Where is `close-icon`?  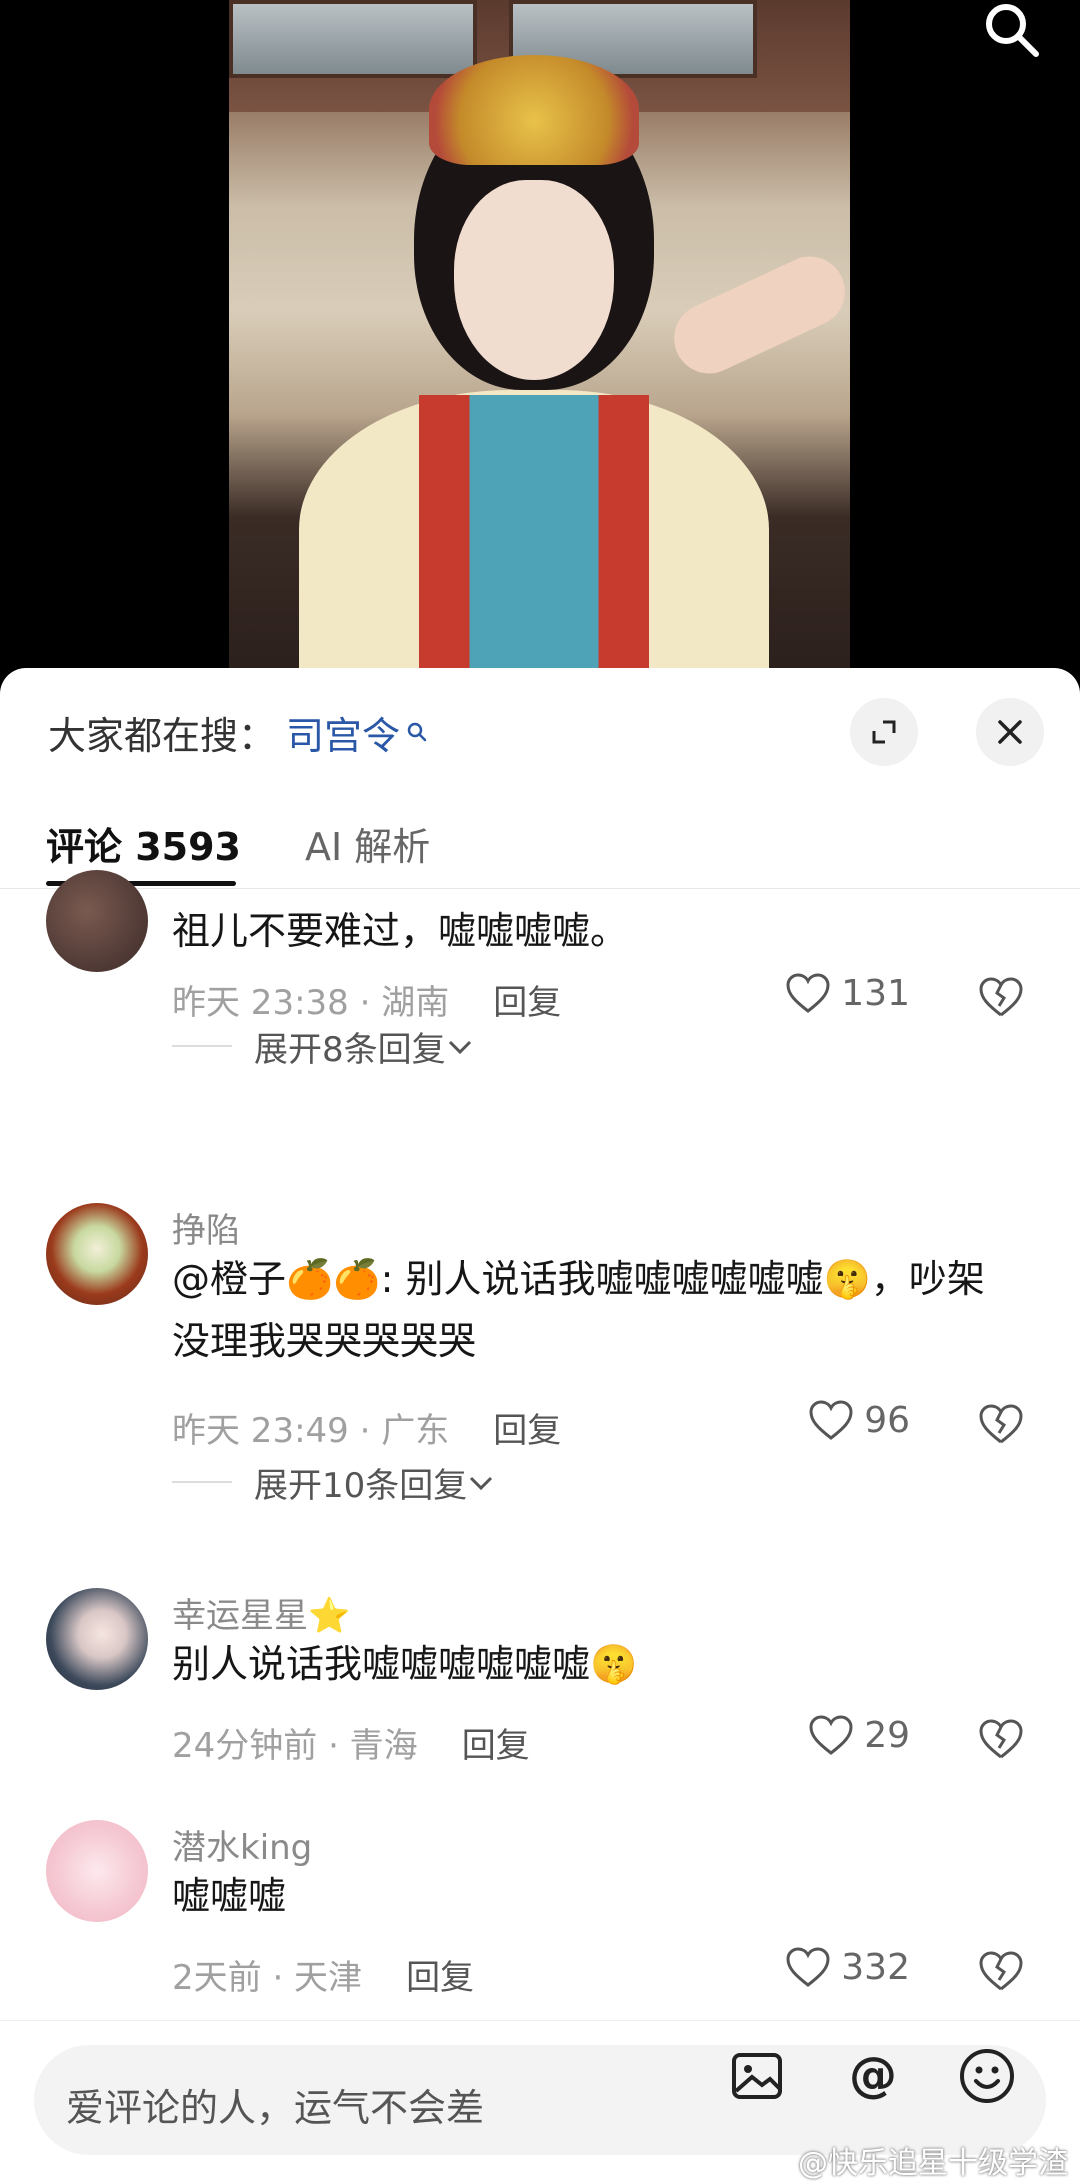 close-icon is located at coordinates (1010, 732).